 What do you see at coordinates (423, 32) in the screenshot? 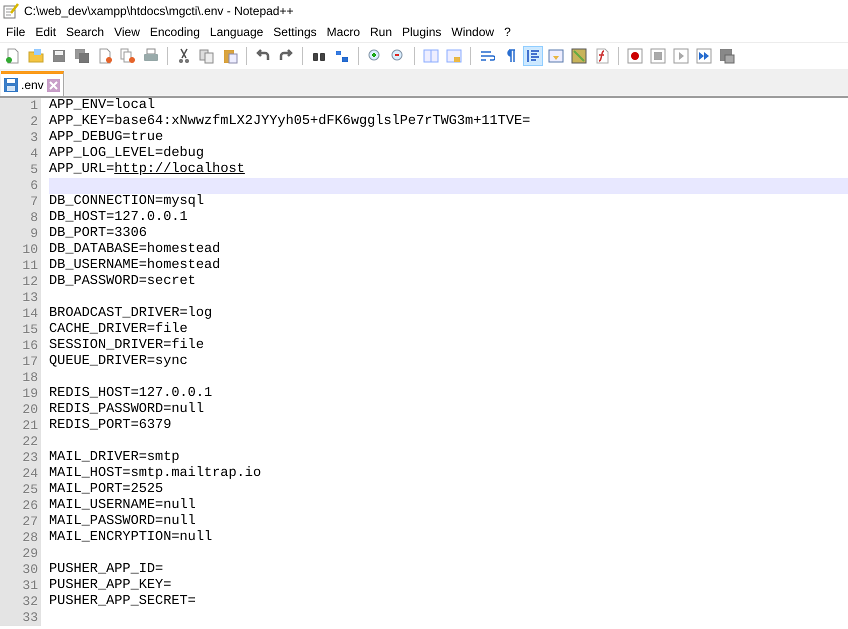
I see `menu-item: Plugins` at bounding box center [423, 32].